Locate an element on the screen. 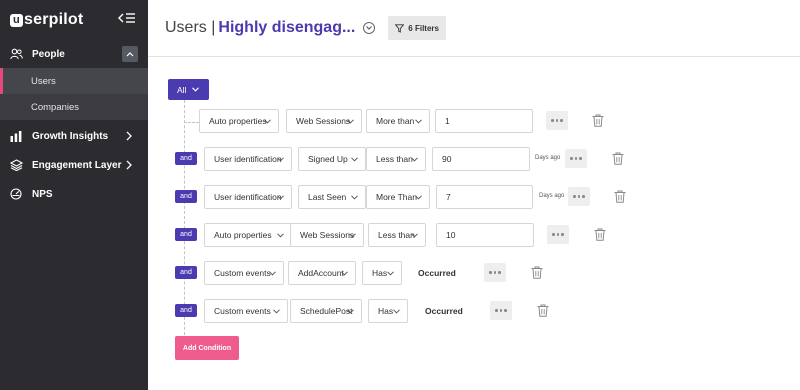  sidebar-item-engagement-layer: Engagement Layer is located at coordinates (74, 165).